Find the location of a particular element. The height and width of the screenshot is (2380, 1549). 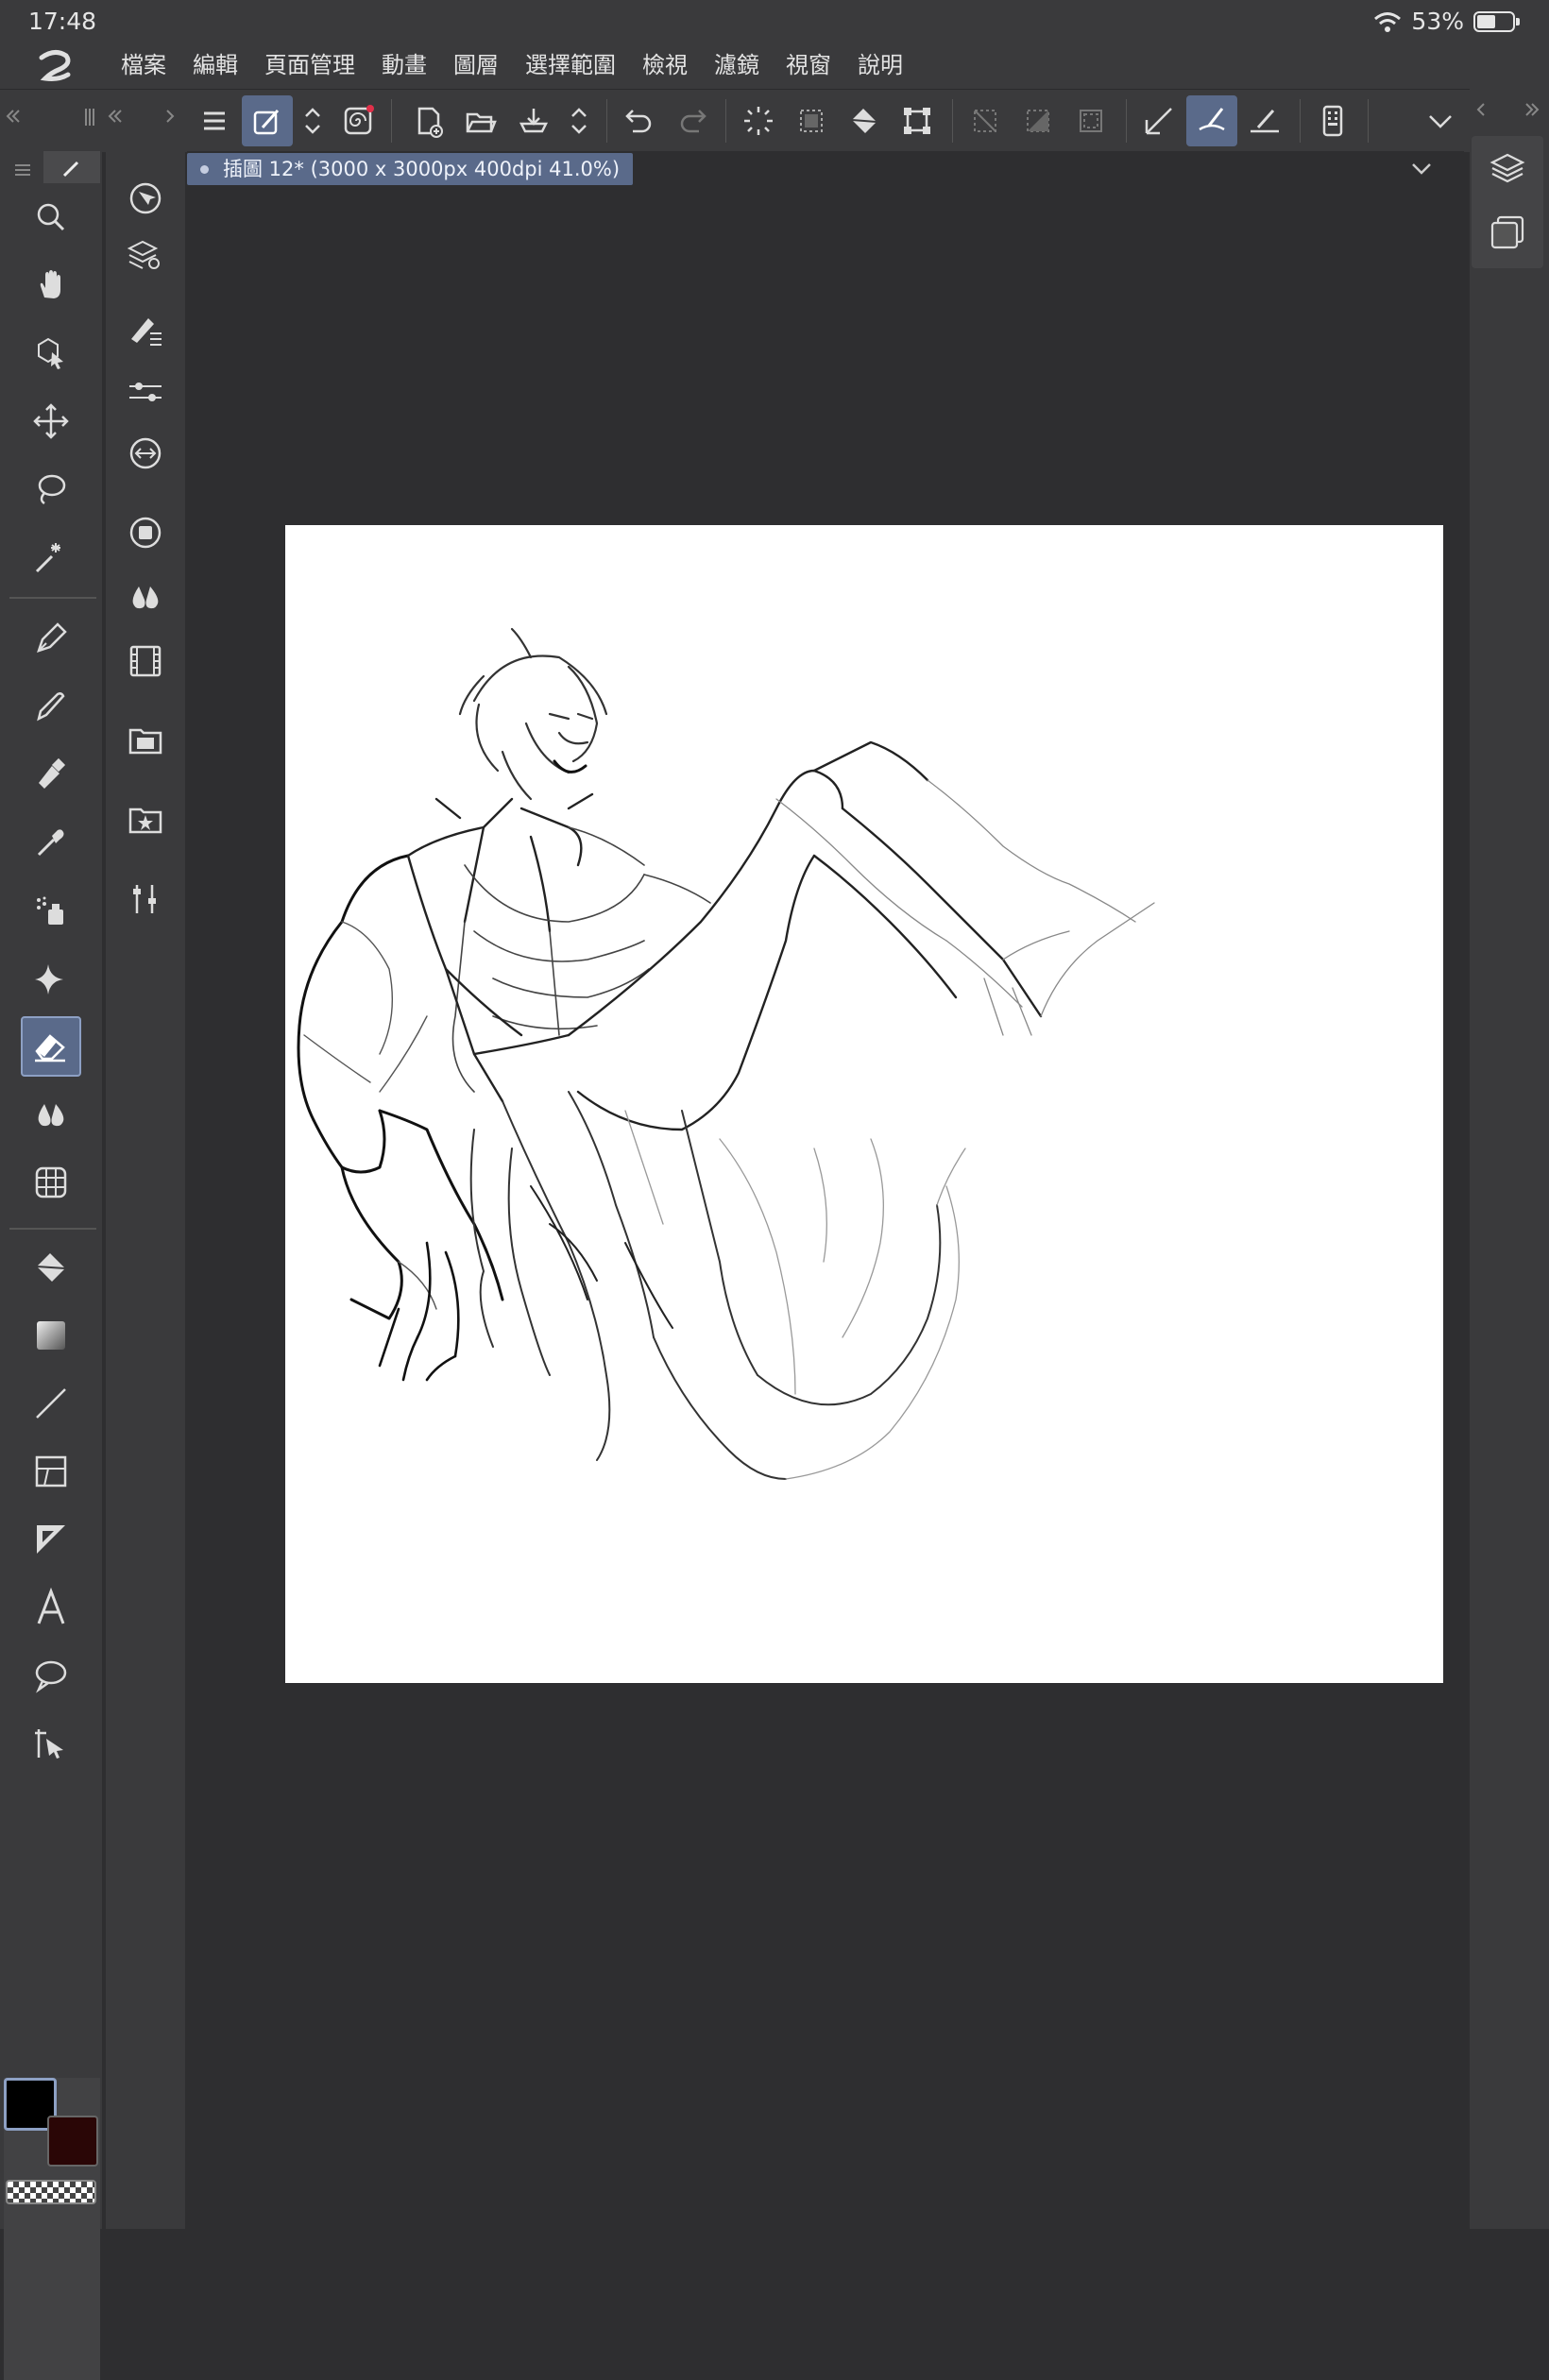

correct-line-tool is located at coordinates (51, 1743).